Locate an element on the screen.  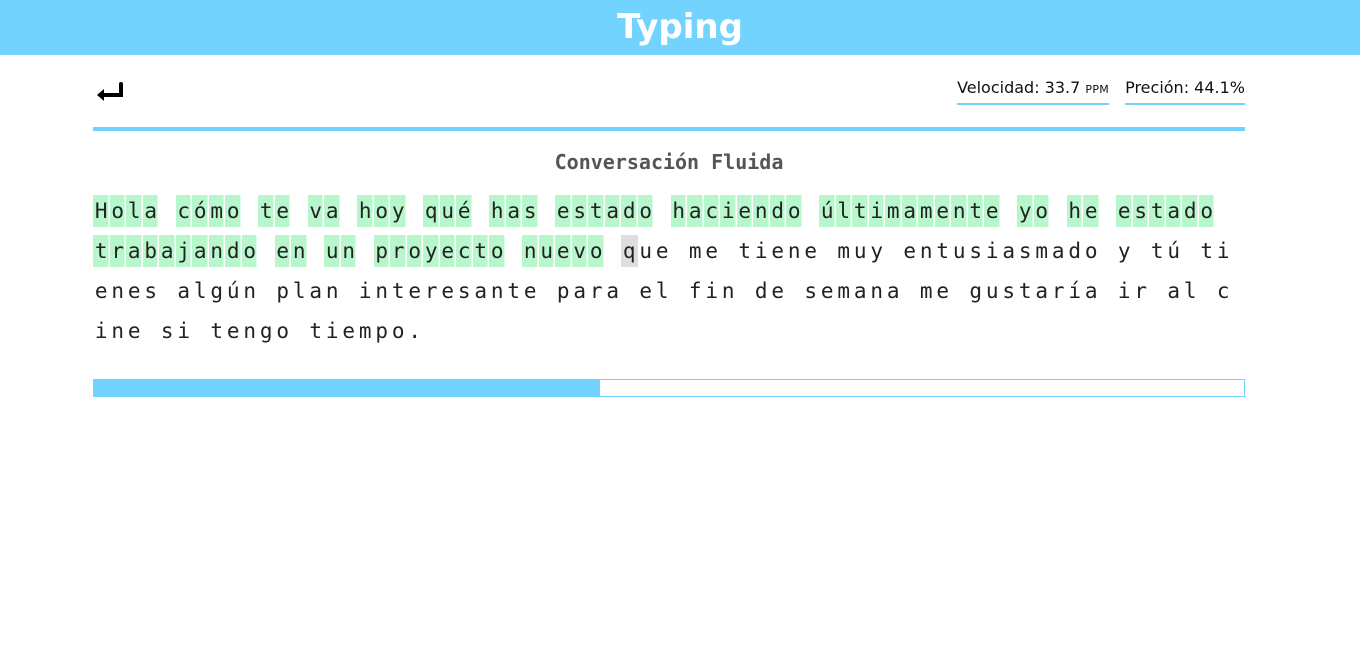
speed-stat: Velocidad: 33.7 PPM is located at coordinates (1033, 90).